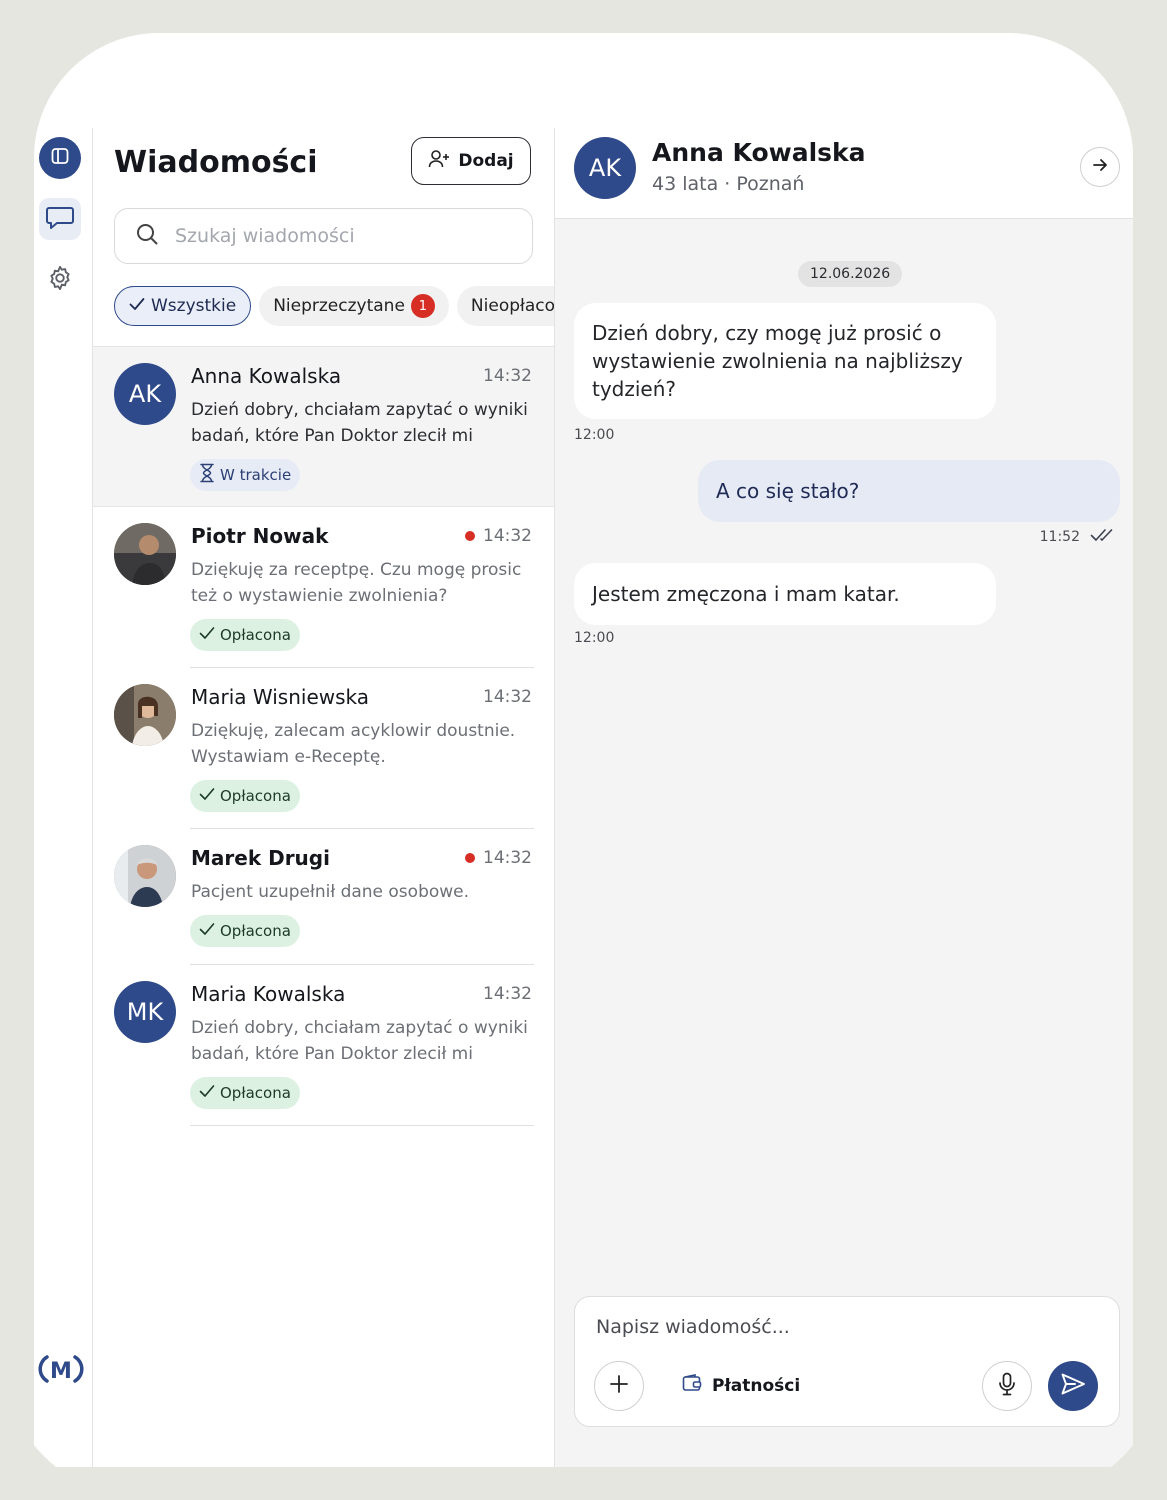  I want to click on voice-button, so click(1007, 1386).